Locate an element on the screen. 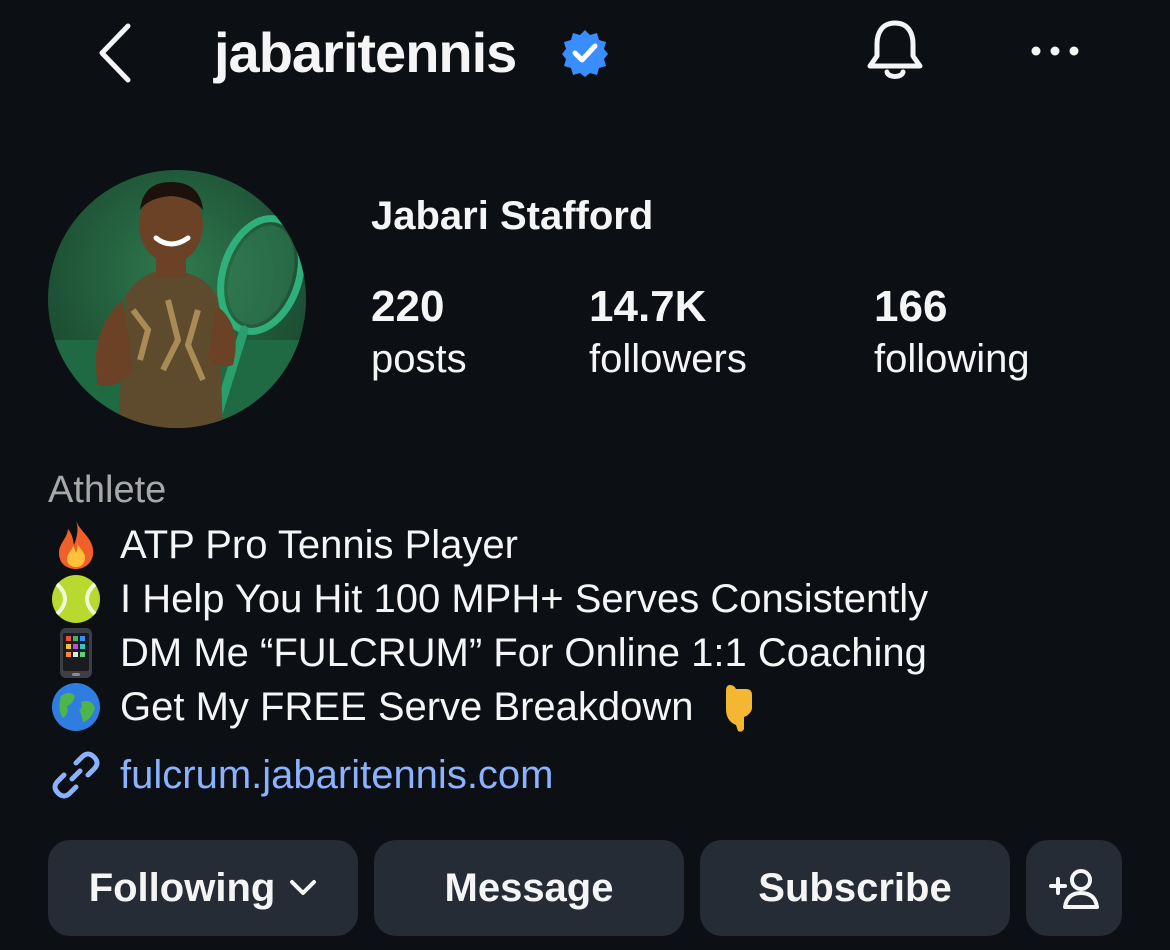  mobile-phone-emoji-icon is located at coordinates (76, 653).